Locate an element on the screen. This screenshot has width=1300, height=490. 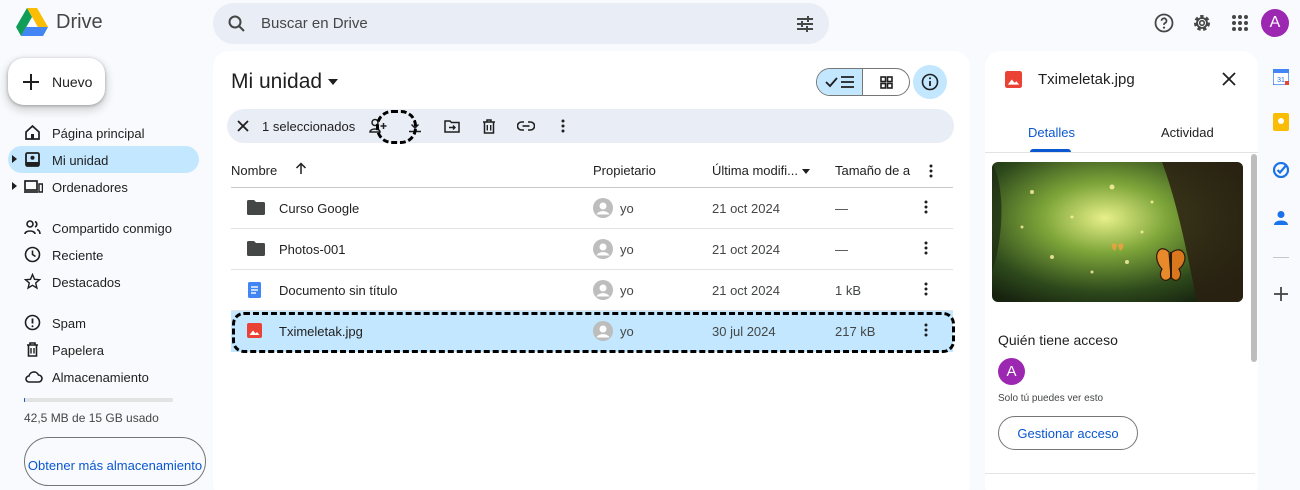
spam-icon is located at coordinates (32, 322).